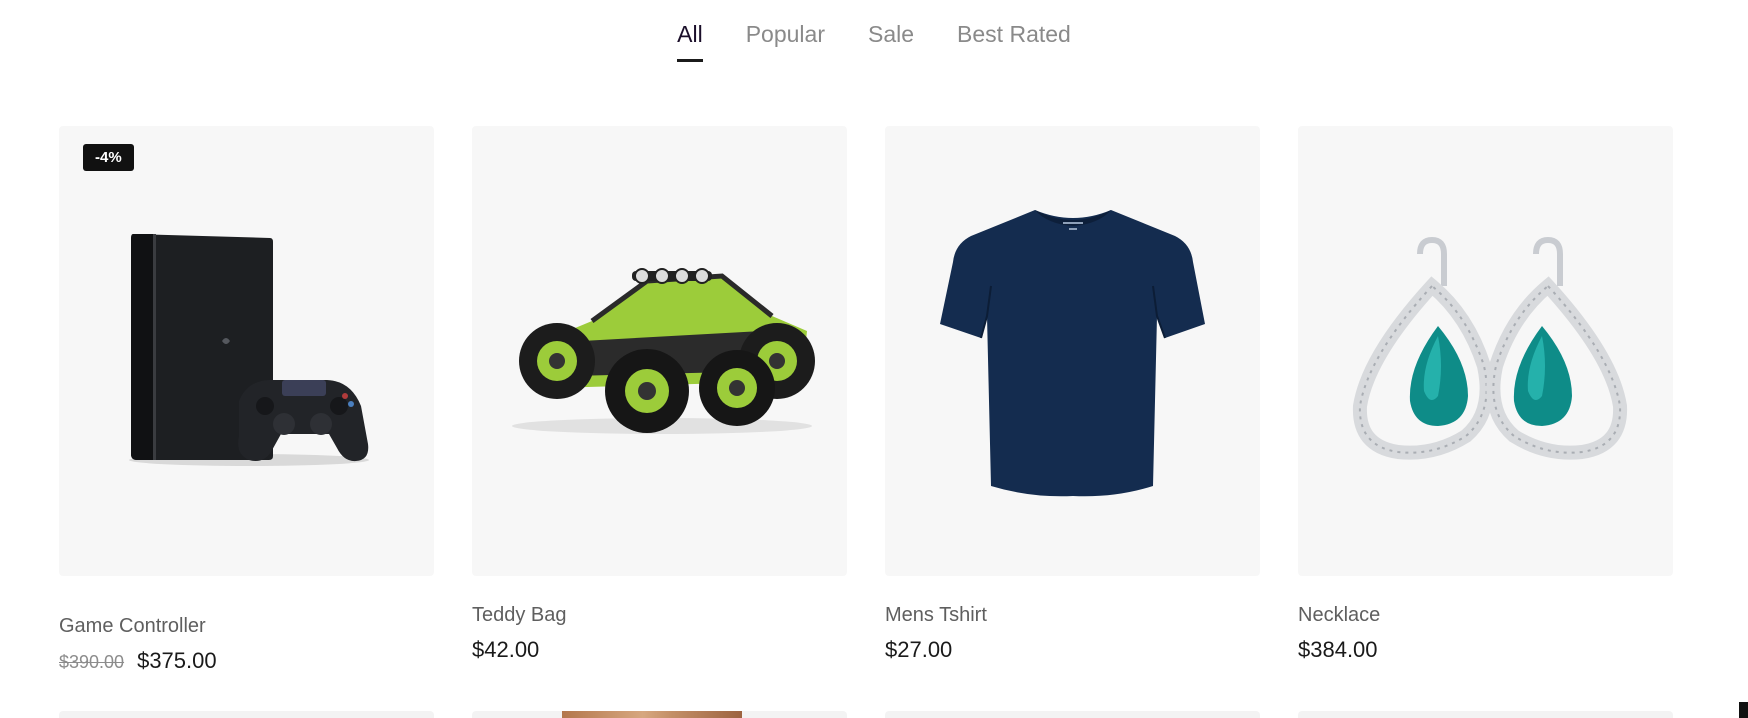 The width and height of the screenshot is (1748, 718). Describe the element at coordinates (1490, 348) in the screenshot. I see `earrings-image` at that location.